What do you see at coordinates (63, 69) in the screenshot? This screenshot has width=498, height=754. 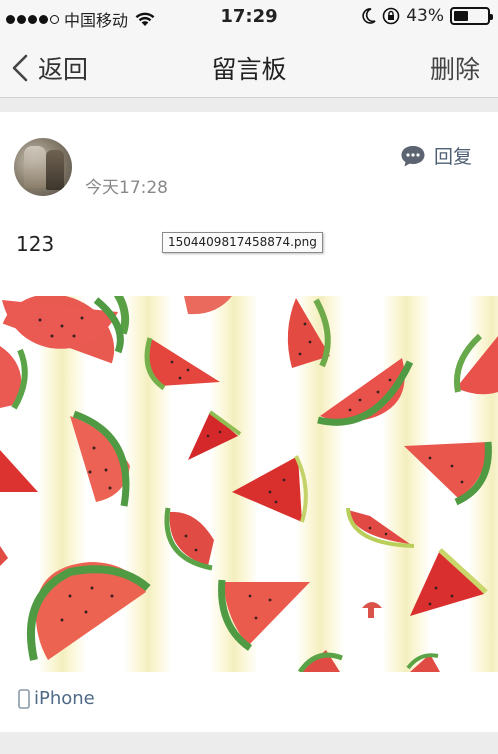 I see `back-label: 返回` at bounding box center [63, 69].